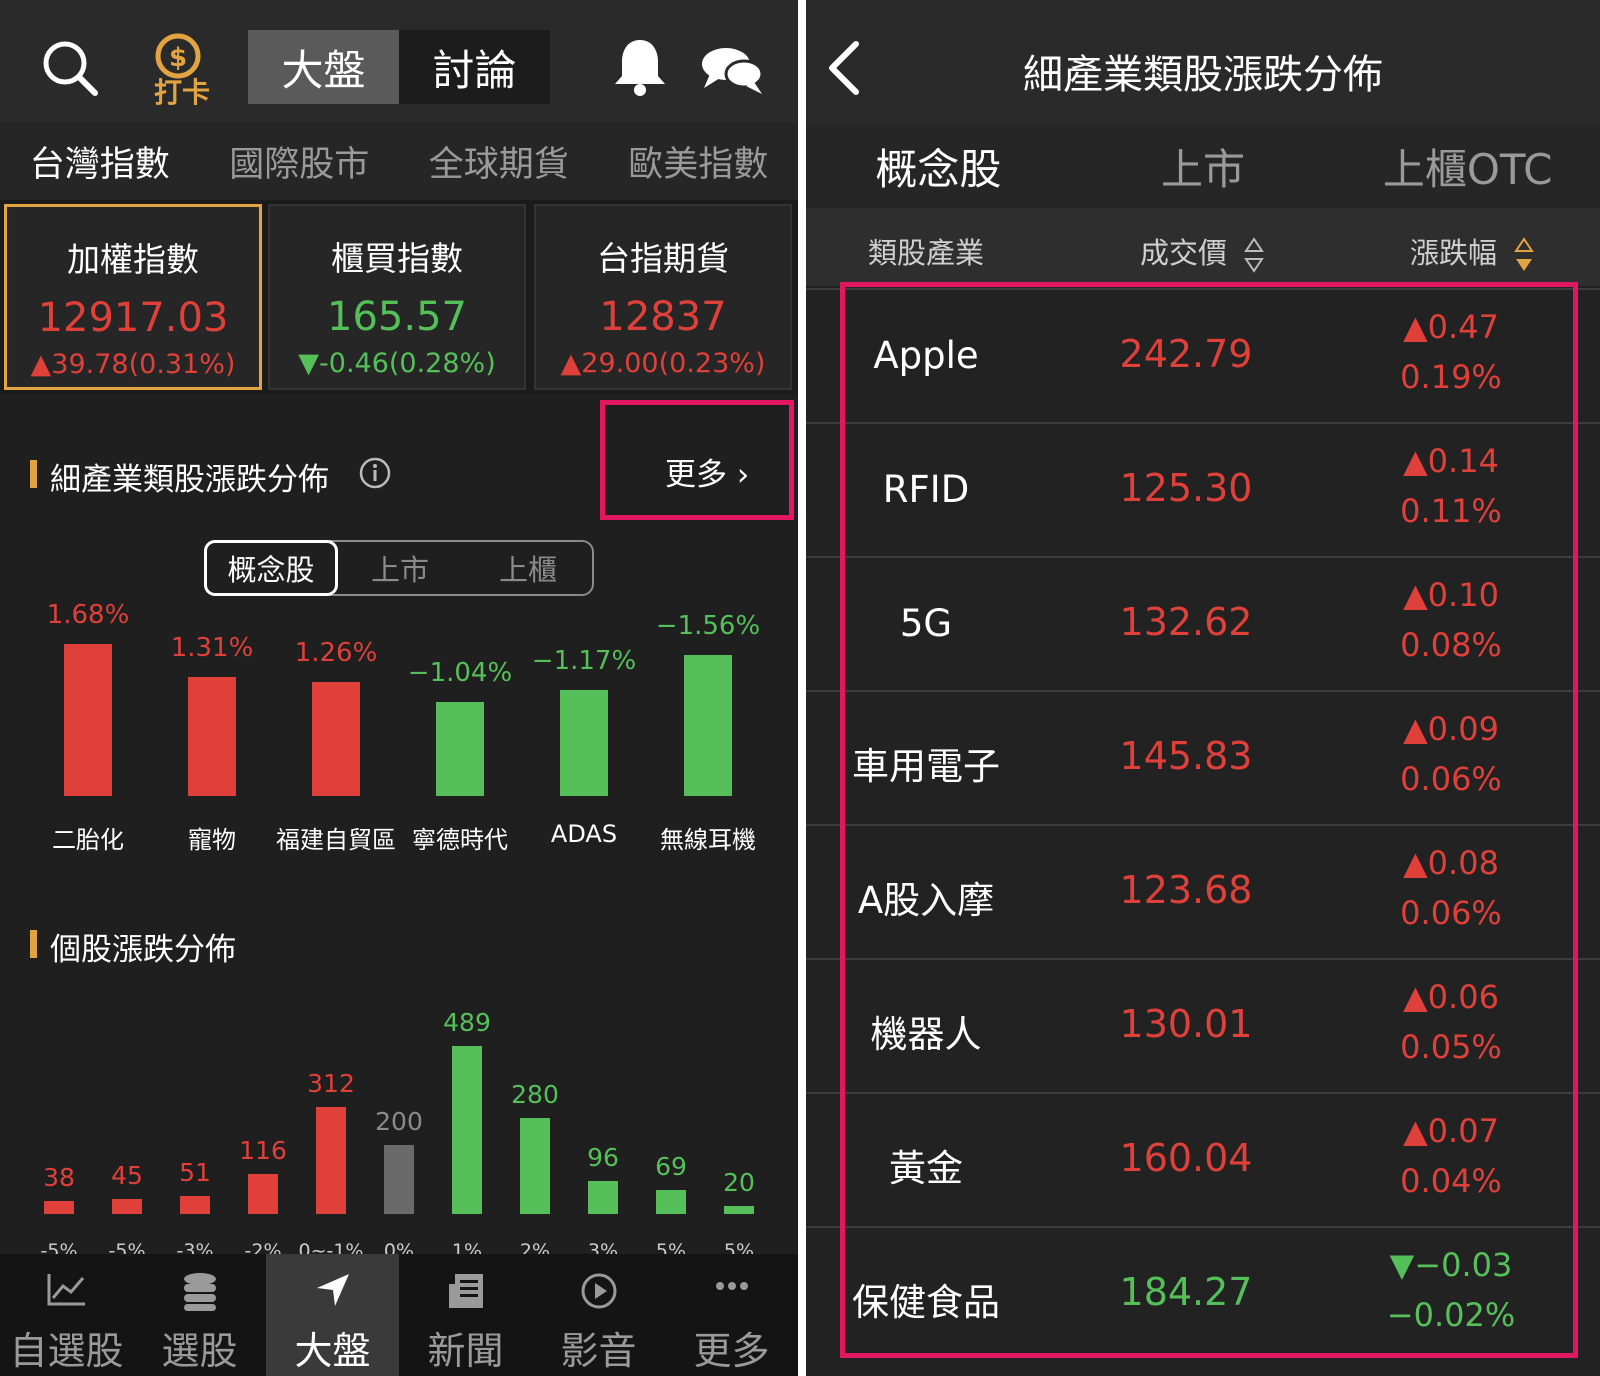 The width and height of the screenshot is (1600, 1376). What do you see at coordinates (332, 1351) in the screenshot?
I see `nav-label: 大盤` at bounding box center [332, 1351].